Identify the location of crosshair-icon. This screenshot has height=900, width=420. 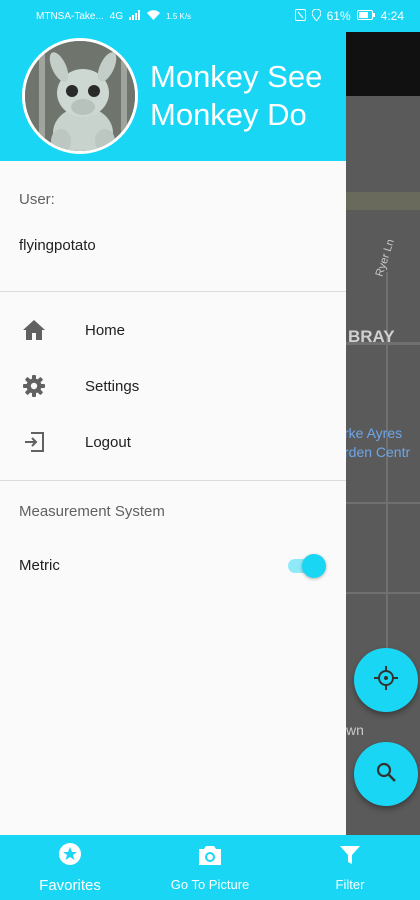
(386, 680).